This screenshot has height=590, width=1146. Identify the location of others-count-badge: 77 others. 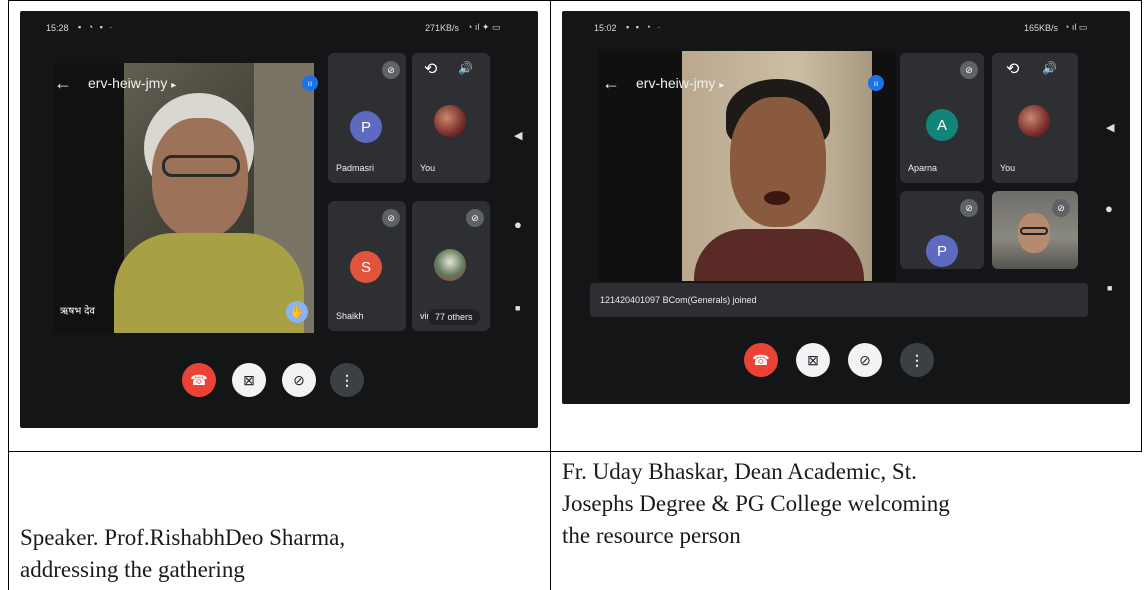
(454, 317).